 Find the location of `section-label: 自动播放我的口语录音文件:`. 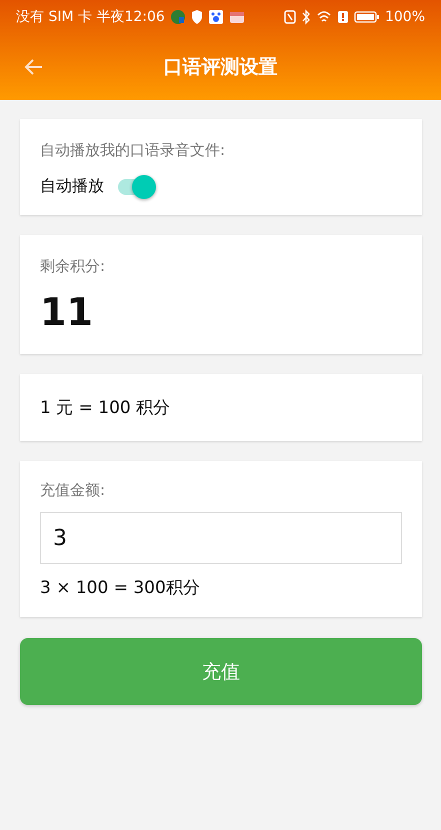

section-label: 自动播放我的口语录音文件: is located at coordinates (133, 150).